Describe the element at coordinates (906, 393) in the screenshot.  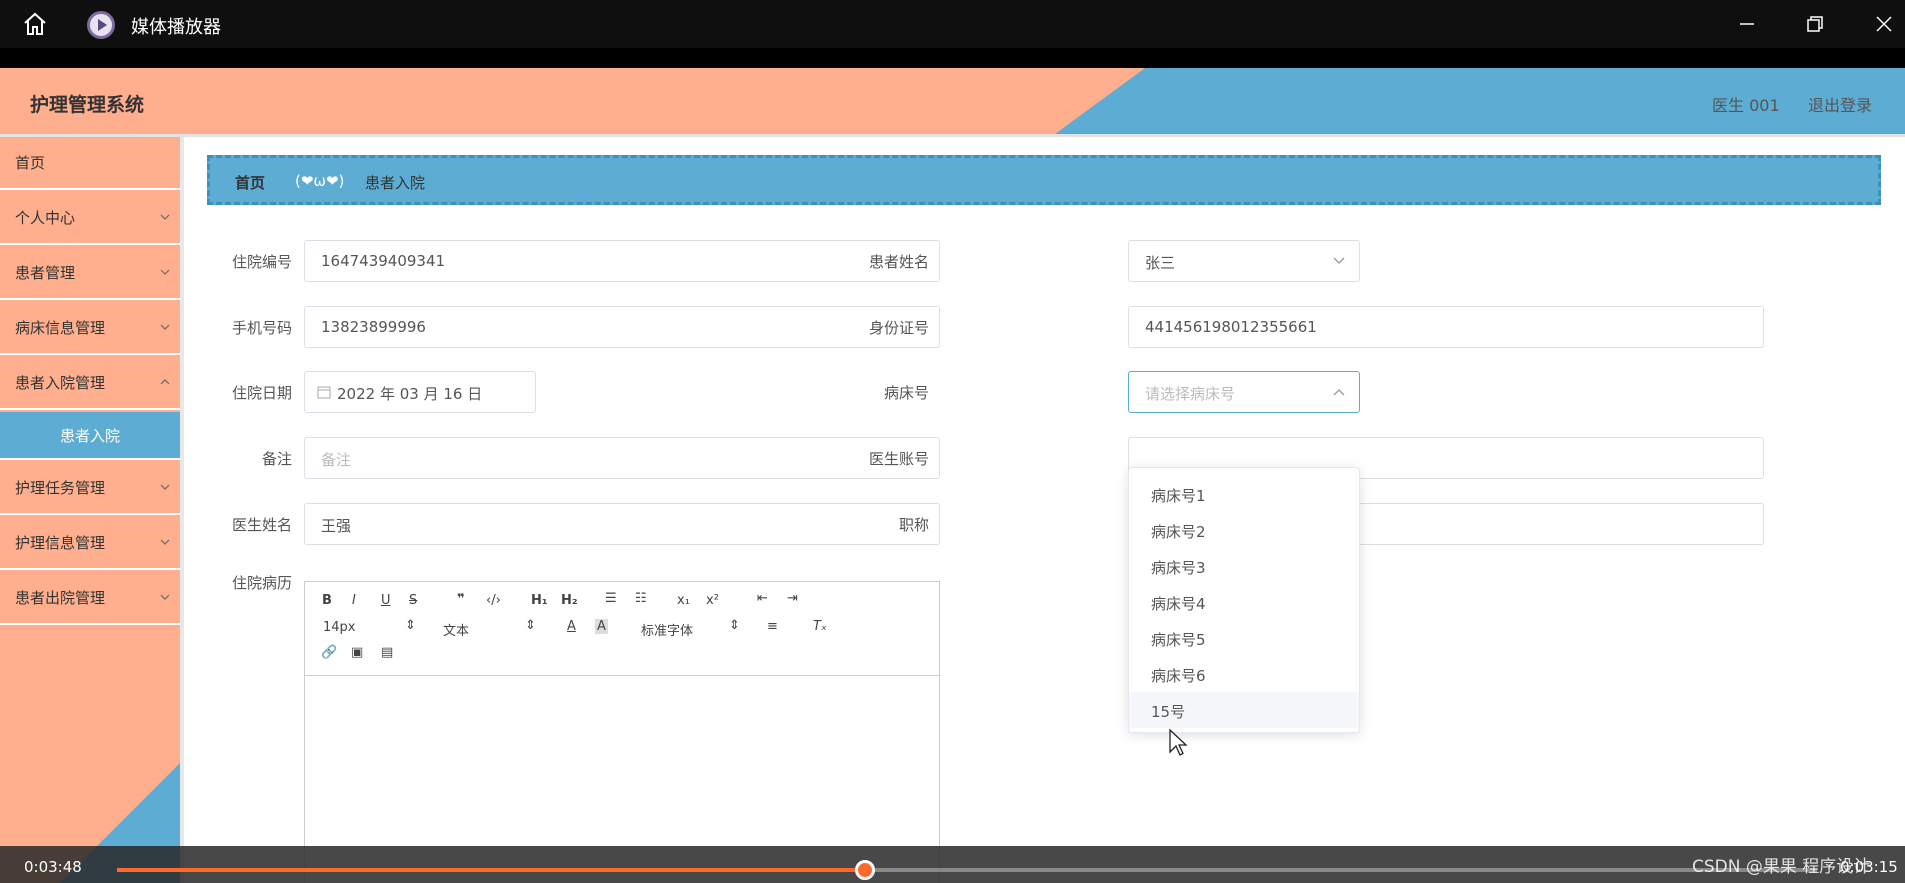
I see `bed-no-label: 病床号` at that location.